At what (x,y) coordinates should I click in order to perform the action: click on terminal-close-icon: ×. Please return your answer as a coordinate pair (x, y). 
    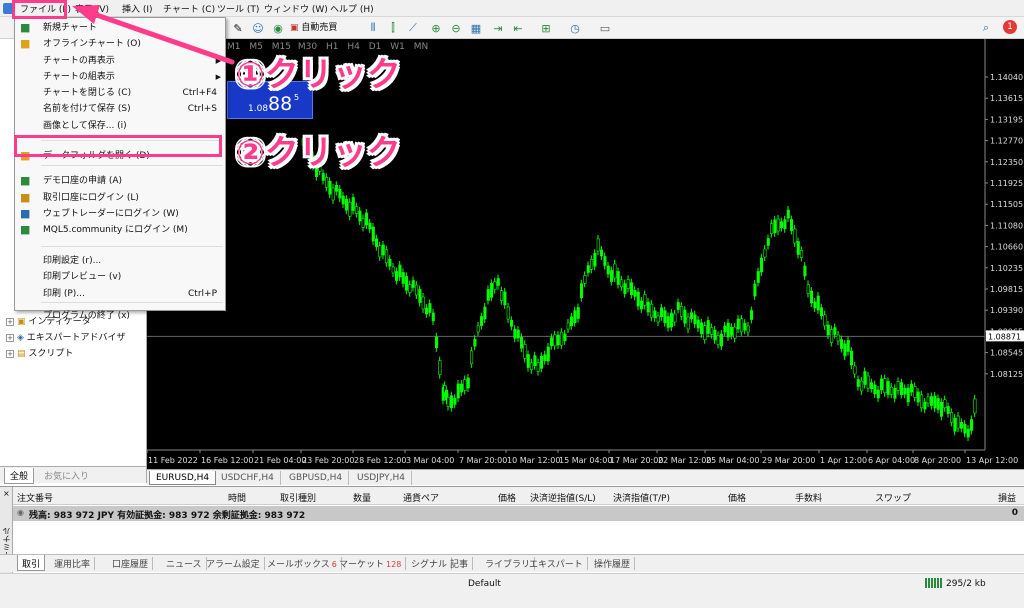
    Looking at the image, I should click on (6, 493).